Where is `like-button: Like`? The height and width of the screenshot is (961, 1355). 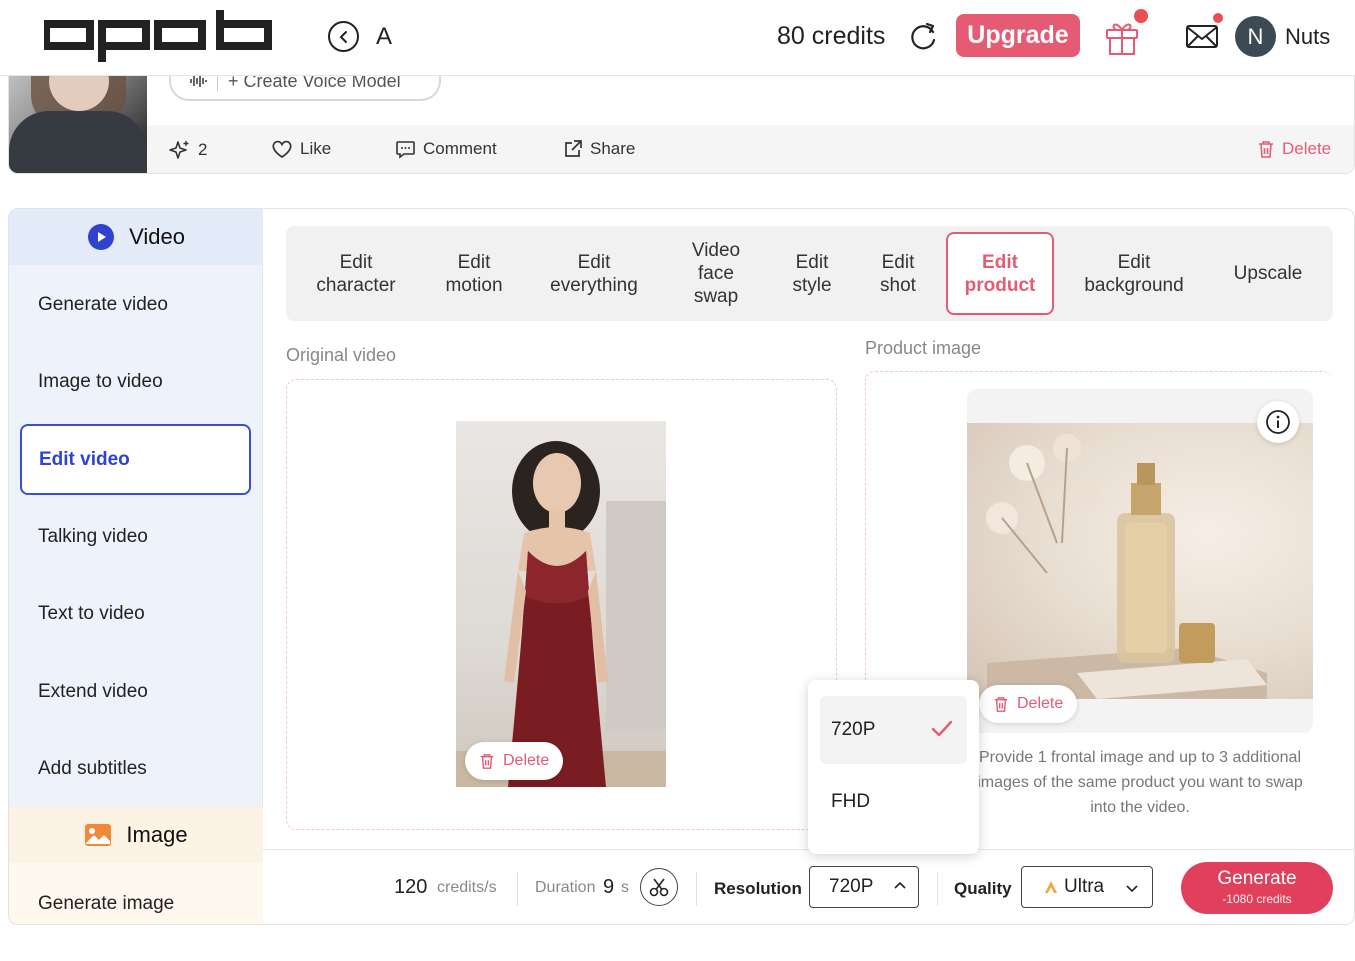
like-button: Like is located at coordinates (301, 149).